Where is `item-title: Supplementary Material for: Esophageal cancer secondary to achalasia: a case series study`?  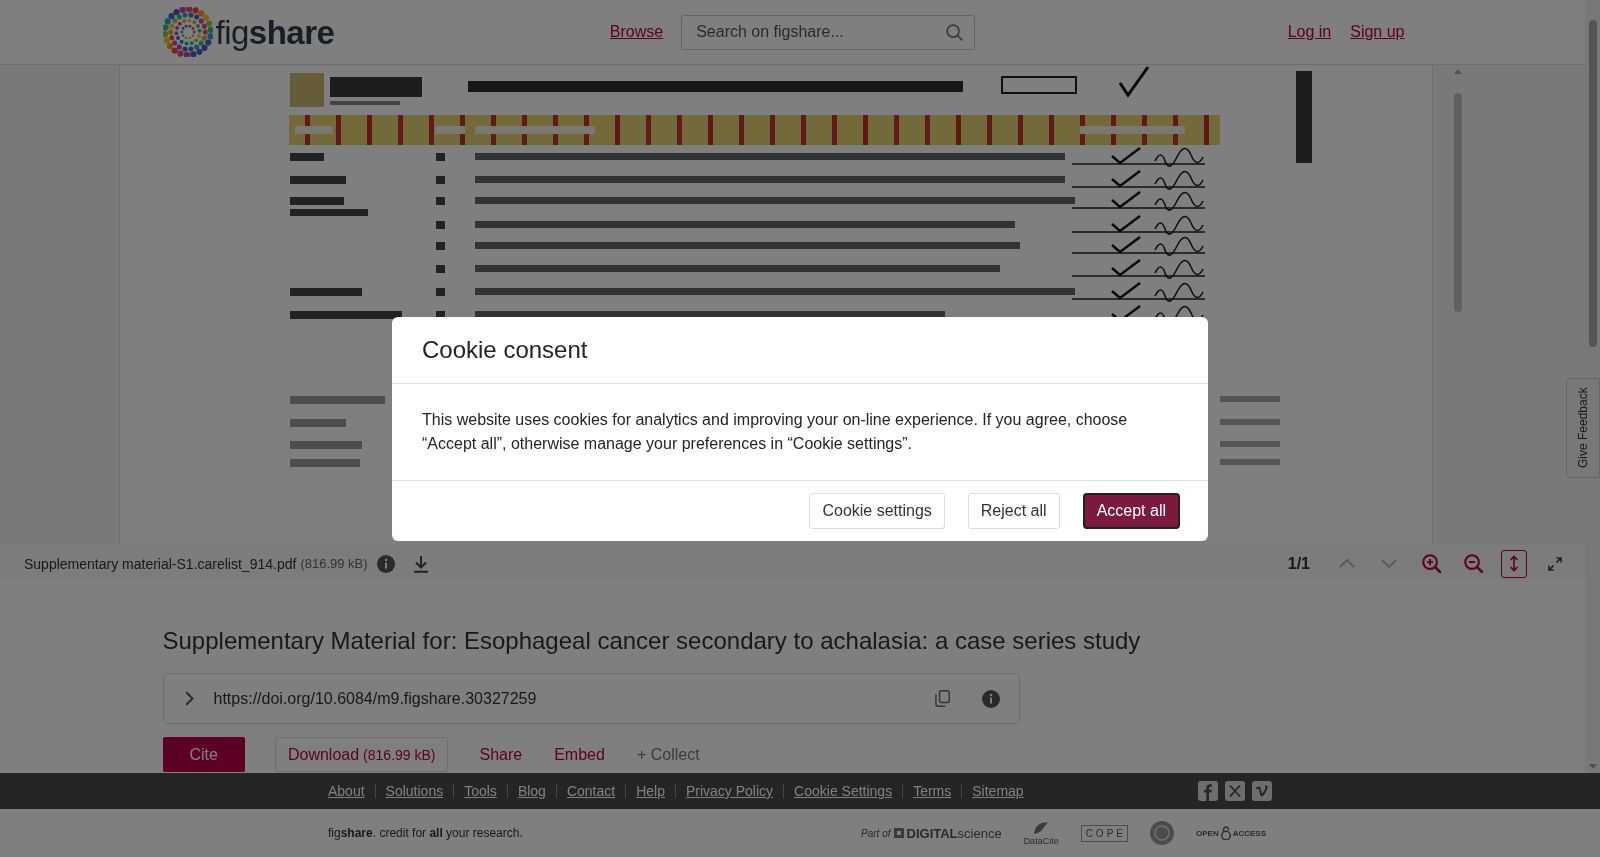
item-title: Supplementary Material for: Esophageal cancer secondary to achalasia: a case series study is located at coordinates (651, 641).